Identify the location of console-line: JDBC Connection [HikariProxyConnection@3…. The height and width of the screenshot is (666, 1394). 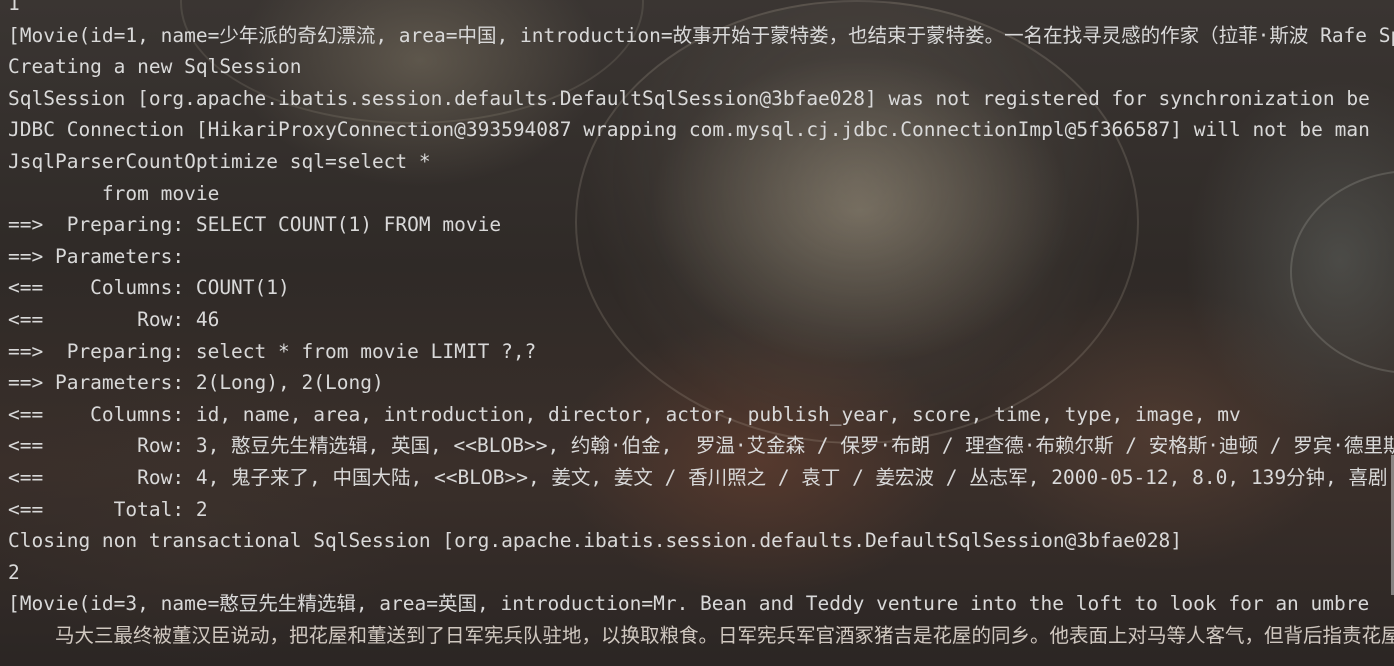
(689, 130).